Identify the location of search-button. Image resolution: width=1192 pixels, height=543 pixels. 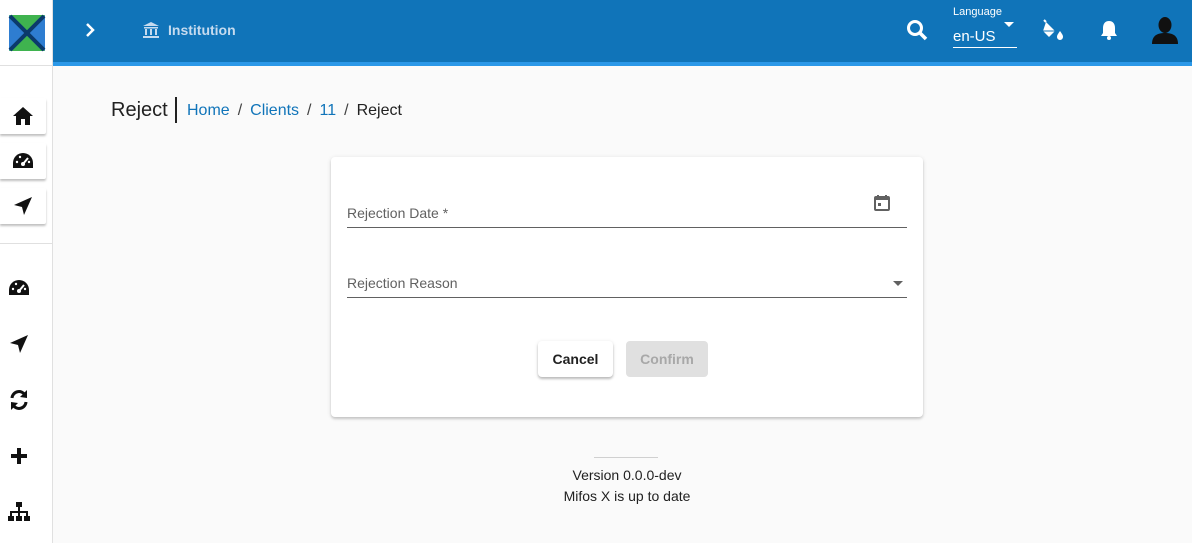
(917, 30).